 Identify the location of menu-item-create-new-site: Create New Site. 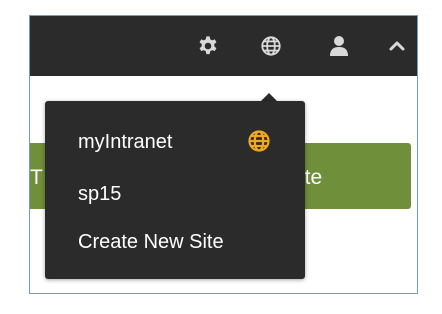
(151, 242).